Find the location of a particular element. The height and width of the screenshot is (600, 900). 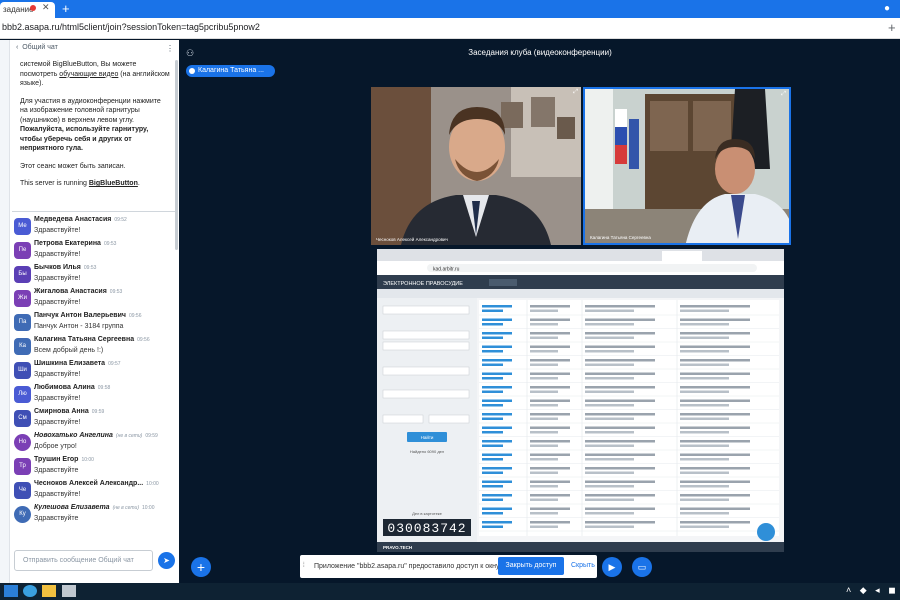

avatar: См is located at coordinates (22, 418).